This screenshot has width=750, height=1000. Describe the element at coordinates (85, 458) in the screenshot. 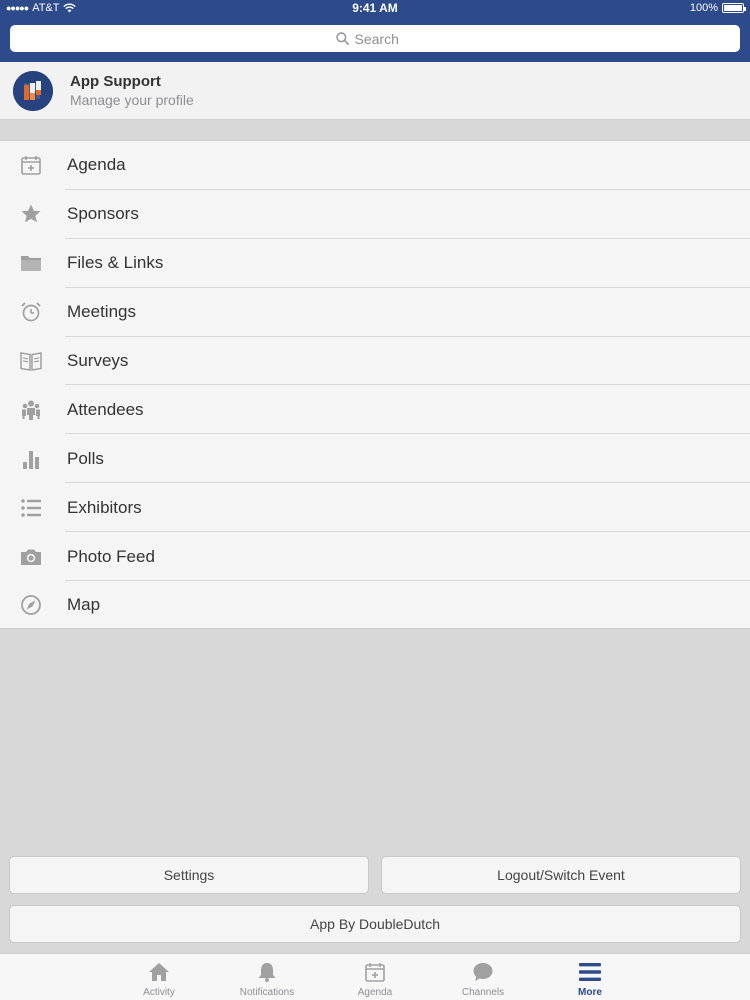

I see `menu-item-label: Polls` at that location.